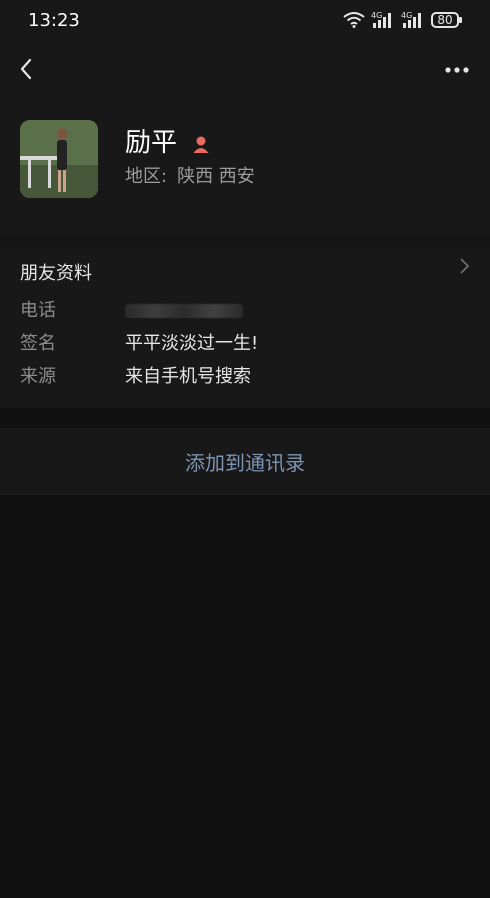 The width and height of the screenshot is (490, 898). I want to click on avatar-image, so click(59, 159).